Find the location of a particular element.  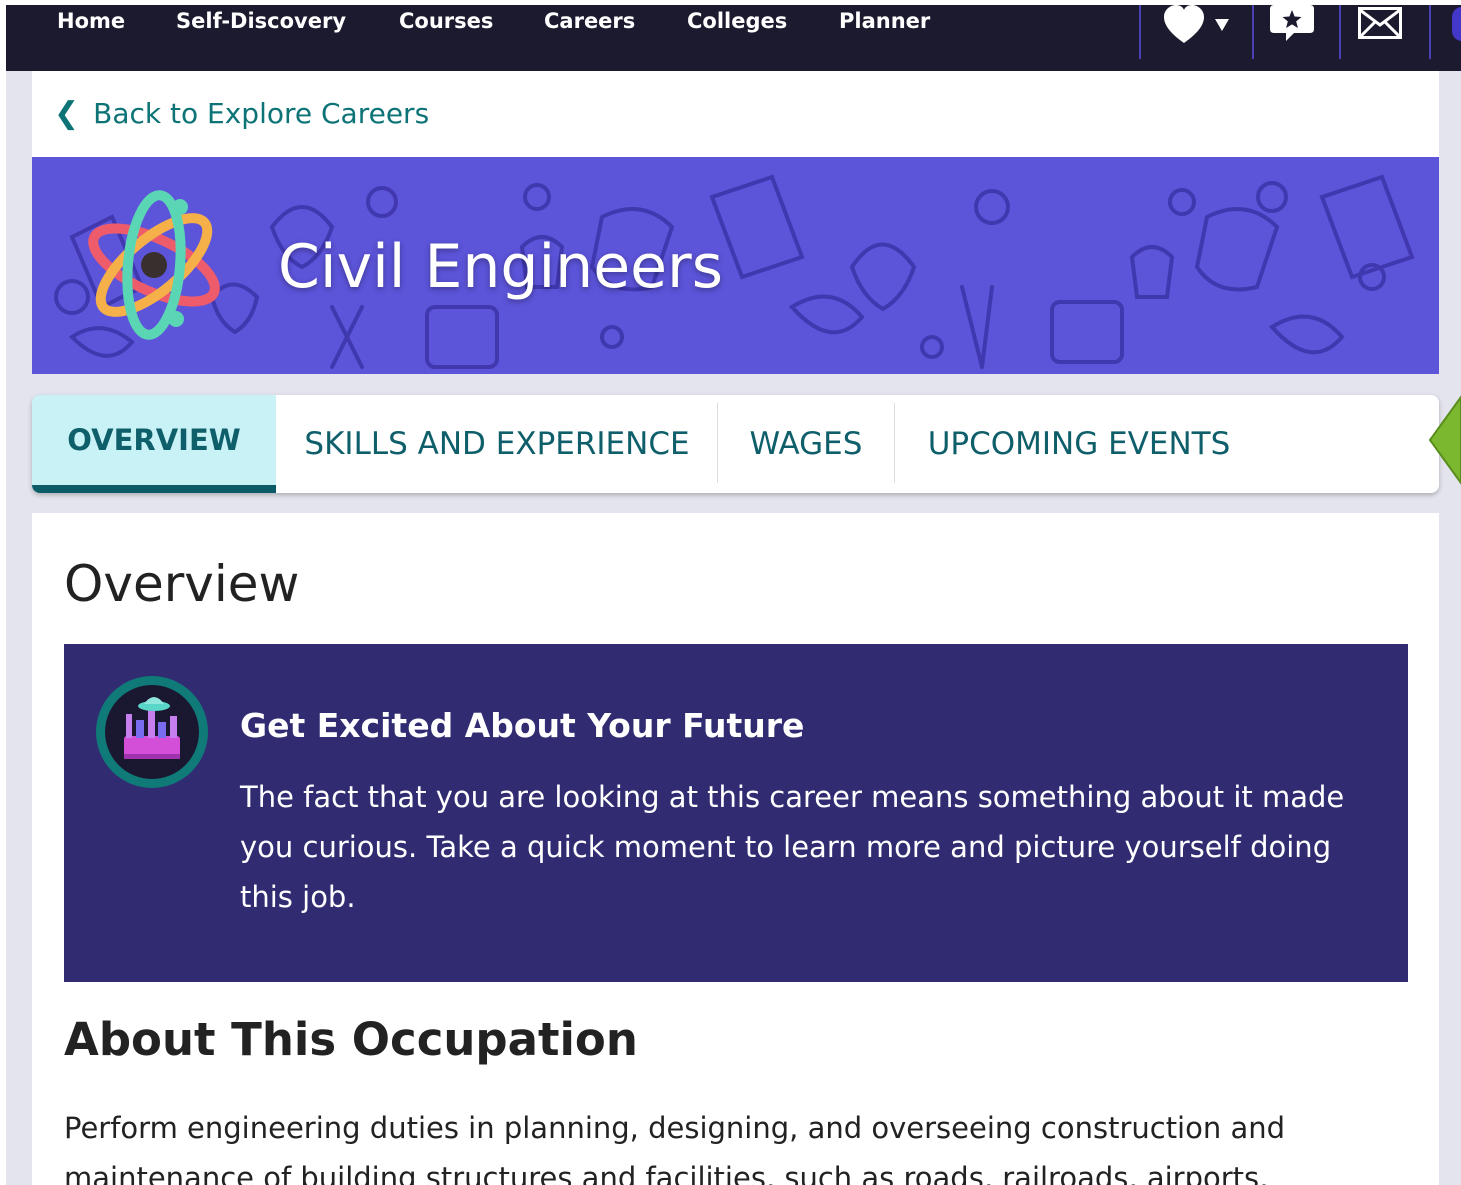

nav-careers: Careers is located at coordinates (589, 21).